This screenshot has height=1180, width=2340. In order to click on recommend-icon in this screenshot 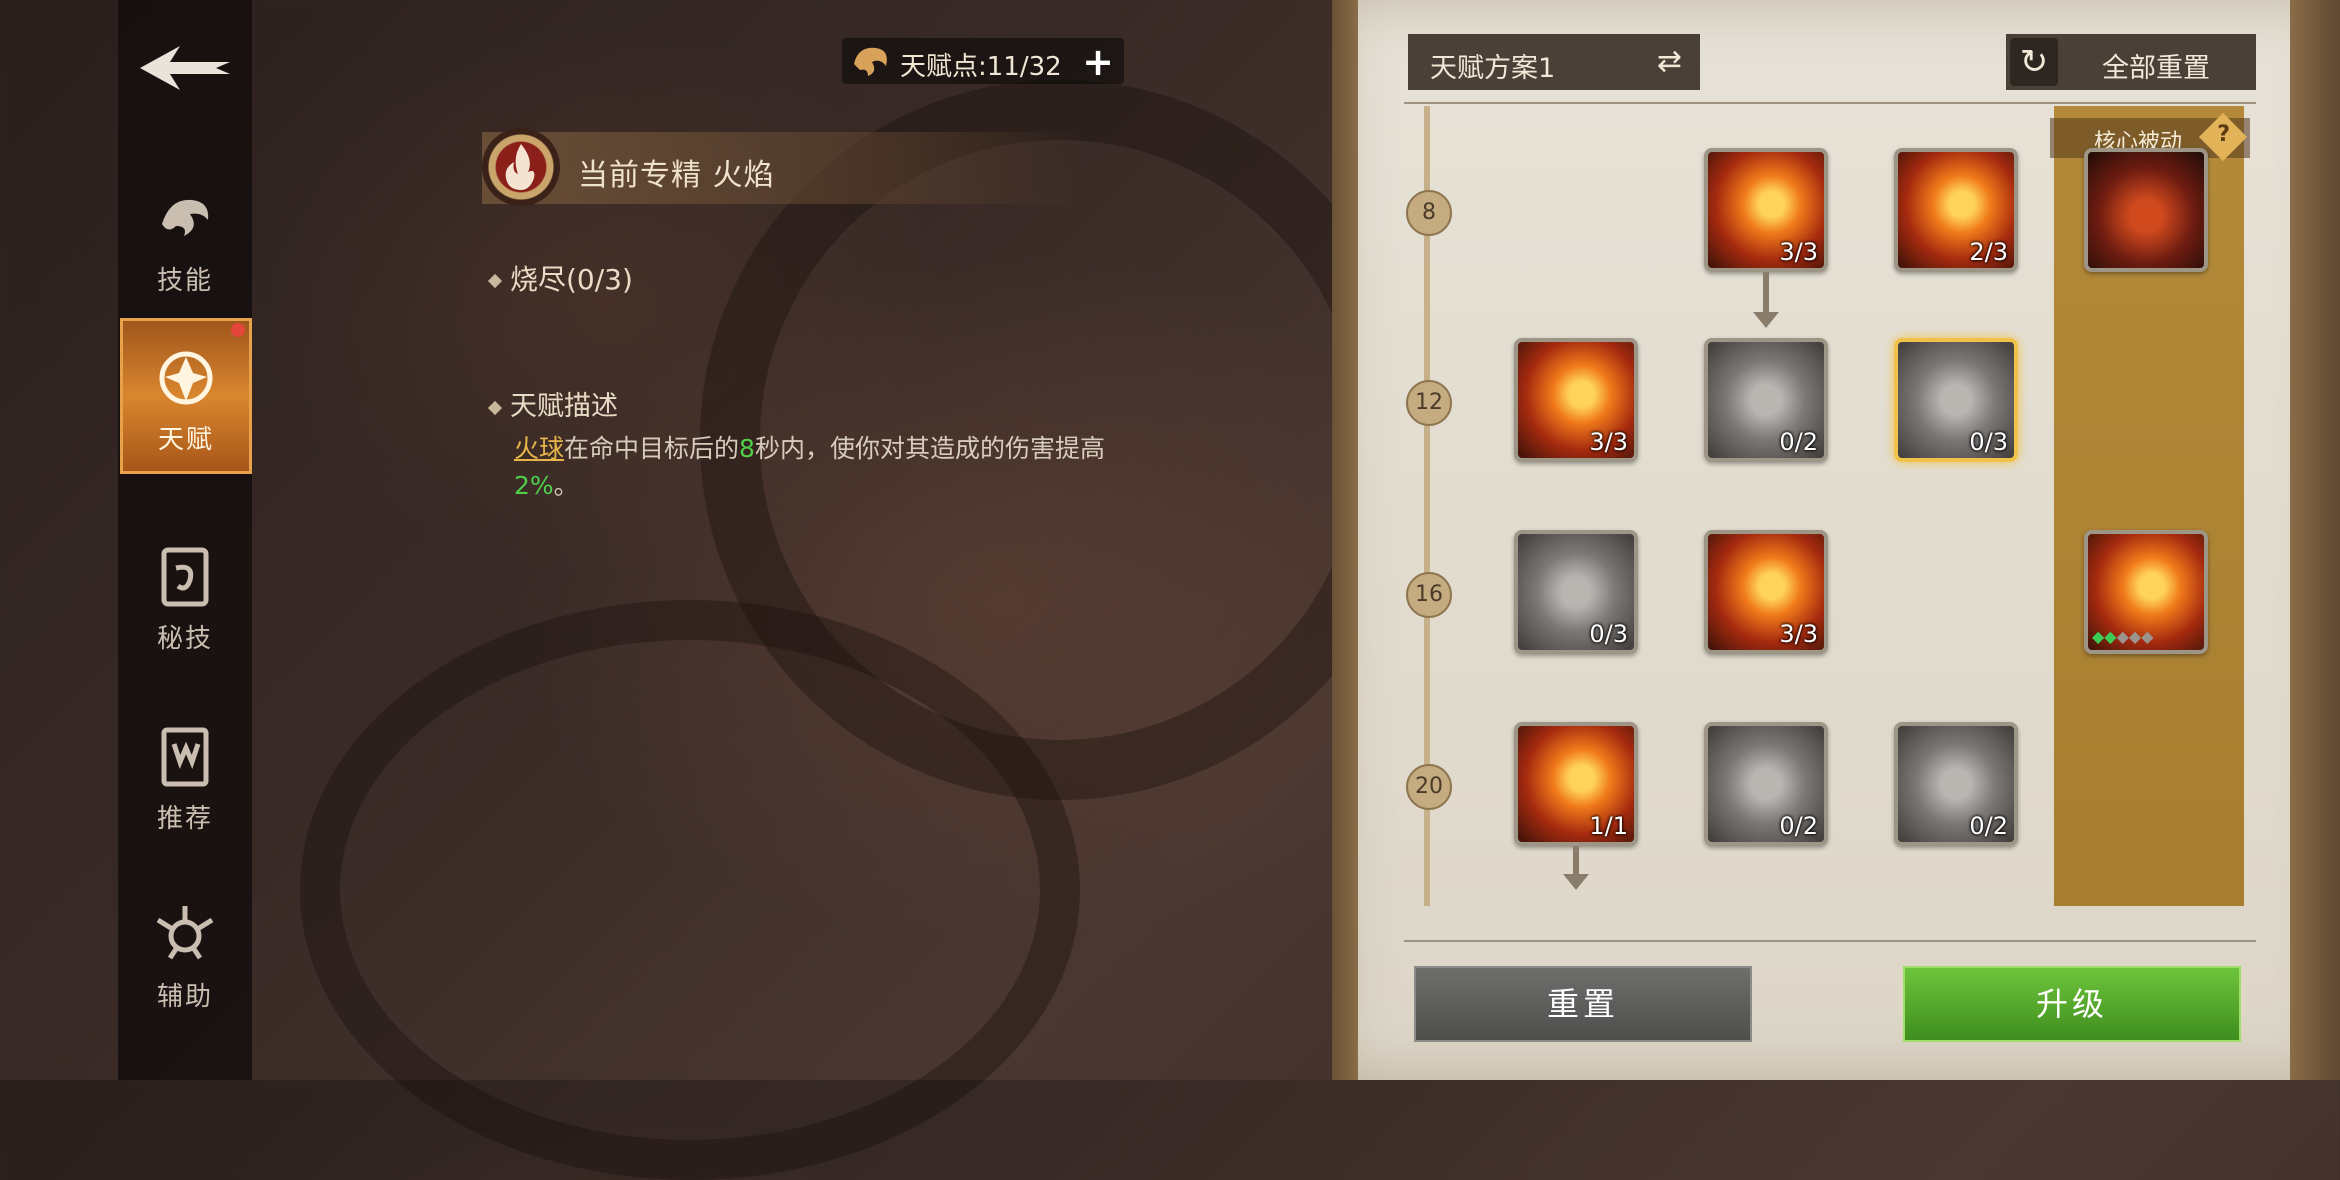, I will do `click(185, 757)`.